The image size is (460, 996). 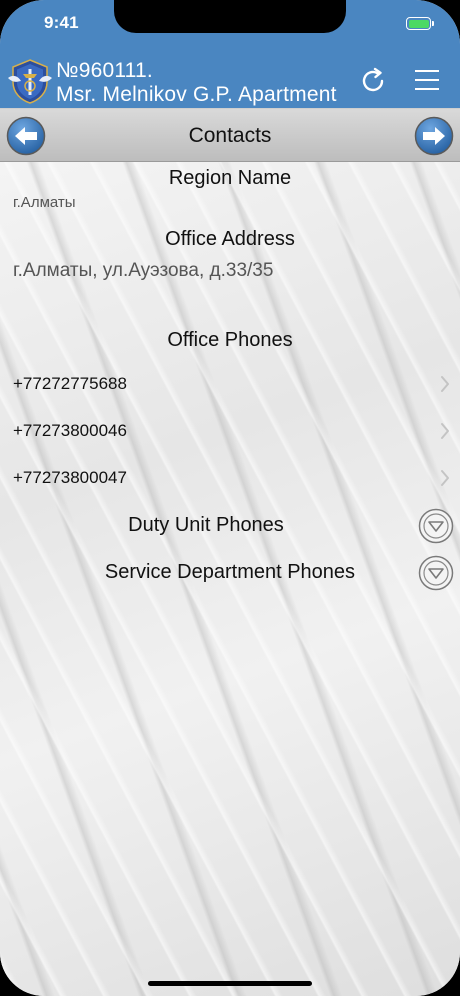 What do you see at coordinates (434, 136) in the screenshot?
I see `arrow-right-icon` at bounding box center [434, 136].